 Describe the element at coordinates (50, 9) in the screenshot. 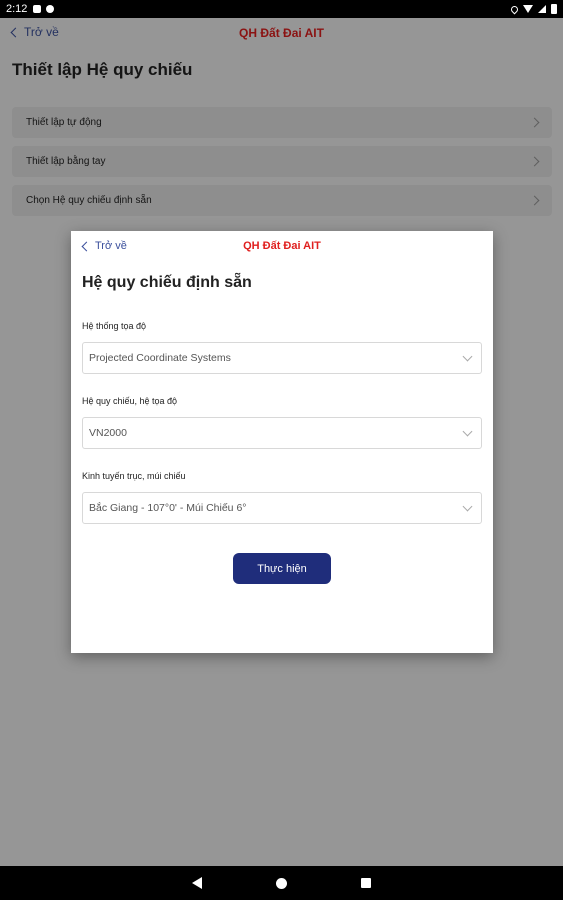

I see `no-sync-icon` at that location.